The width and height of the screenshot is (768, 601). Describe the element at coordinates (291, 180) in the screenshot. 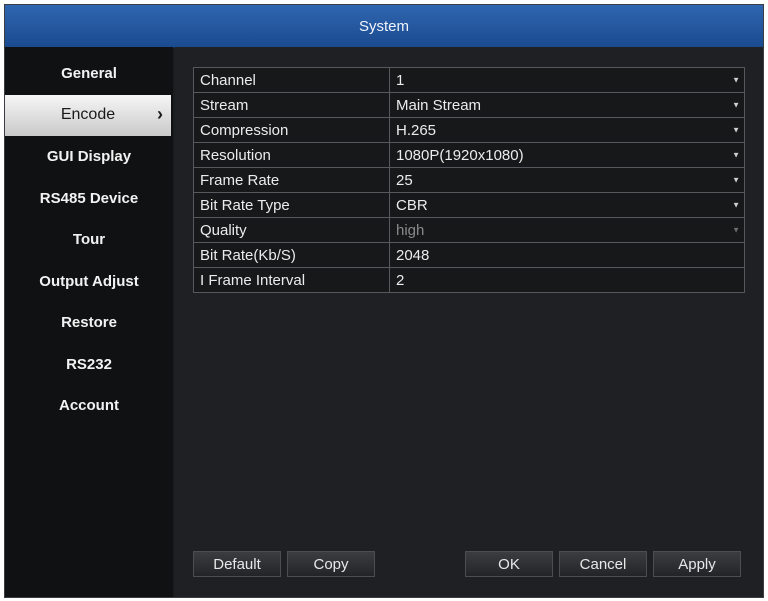

I see `setting-label: Frame Rate` at that location.